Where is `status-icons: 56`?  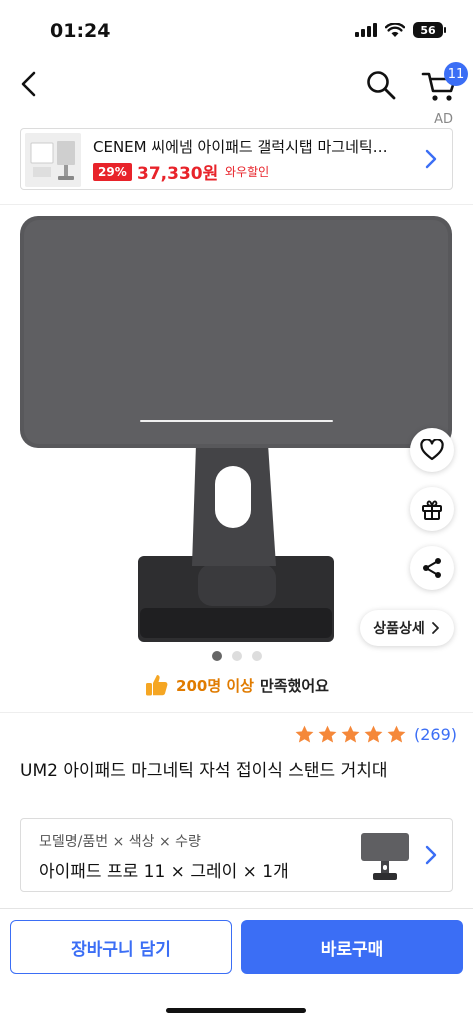
status-icons: 56 is located at coordinates (400, 30).